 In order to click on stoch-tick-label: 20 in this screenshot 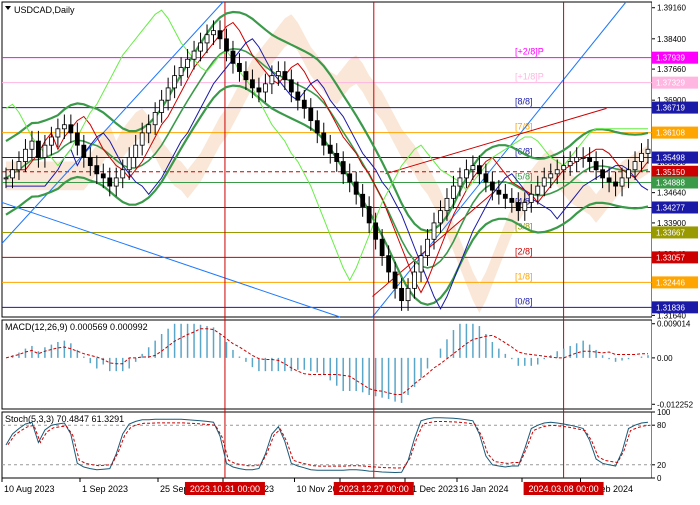, I will do `click(661, 465)`.